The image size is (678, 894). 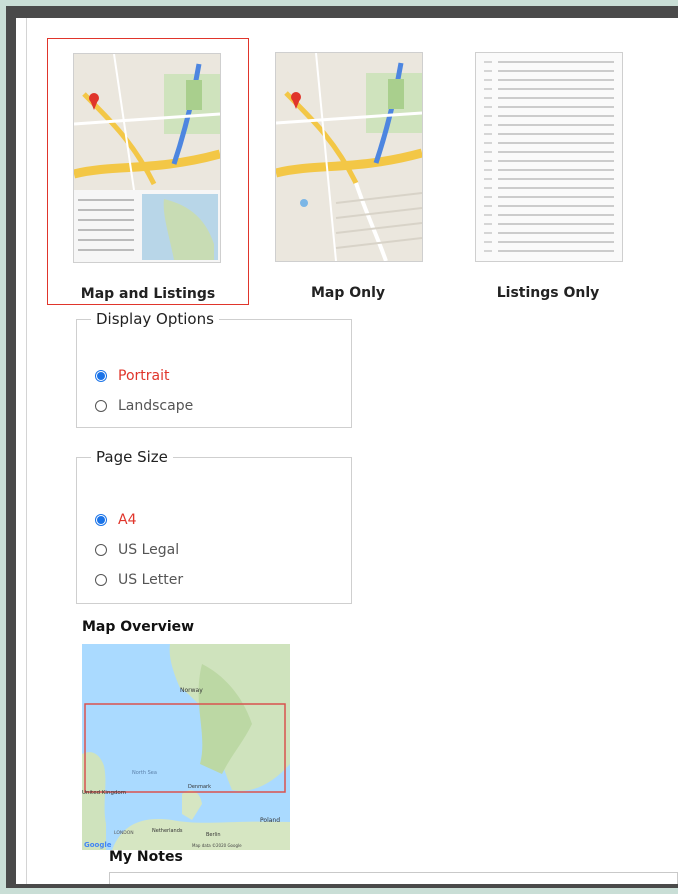 I want to click on layout-option-map-only: Map Only, so click(x=348, y=171).